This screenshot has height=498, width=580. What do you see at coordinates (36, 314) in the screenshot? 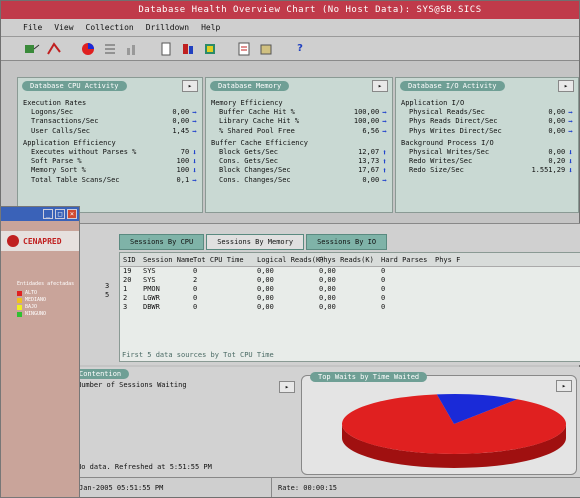
I see `legend-label: NINGUNO` at bounding box center [36, 314].